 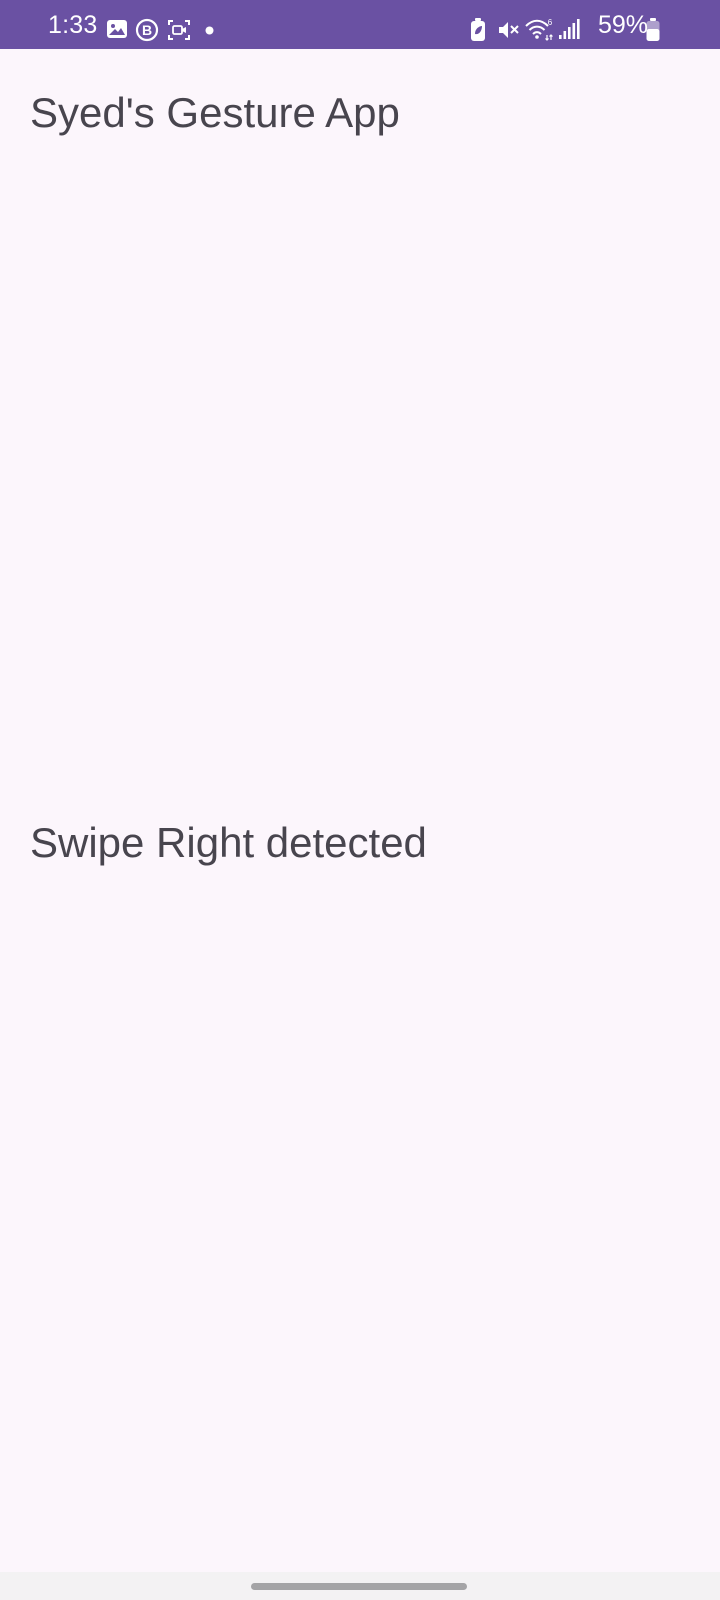 What do you see at coordinates (539, 29) in the screenshot?
I see `wifi-6-icon: 6` at bounding box center [539, 29].